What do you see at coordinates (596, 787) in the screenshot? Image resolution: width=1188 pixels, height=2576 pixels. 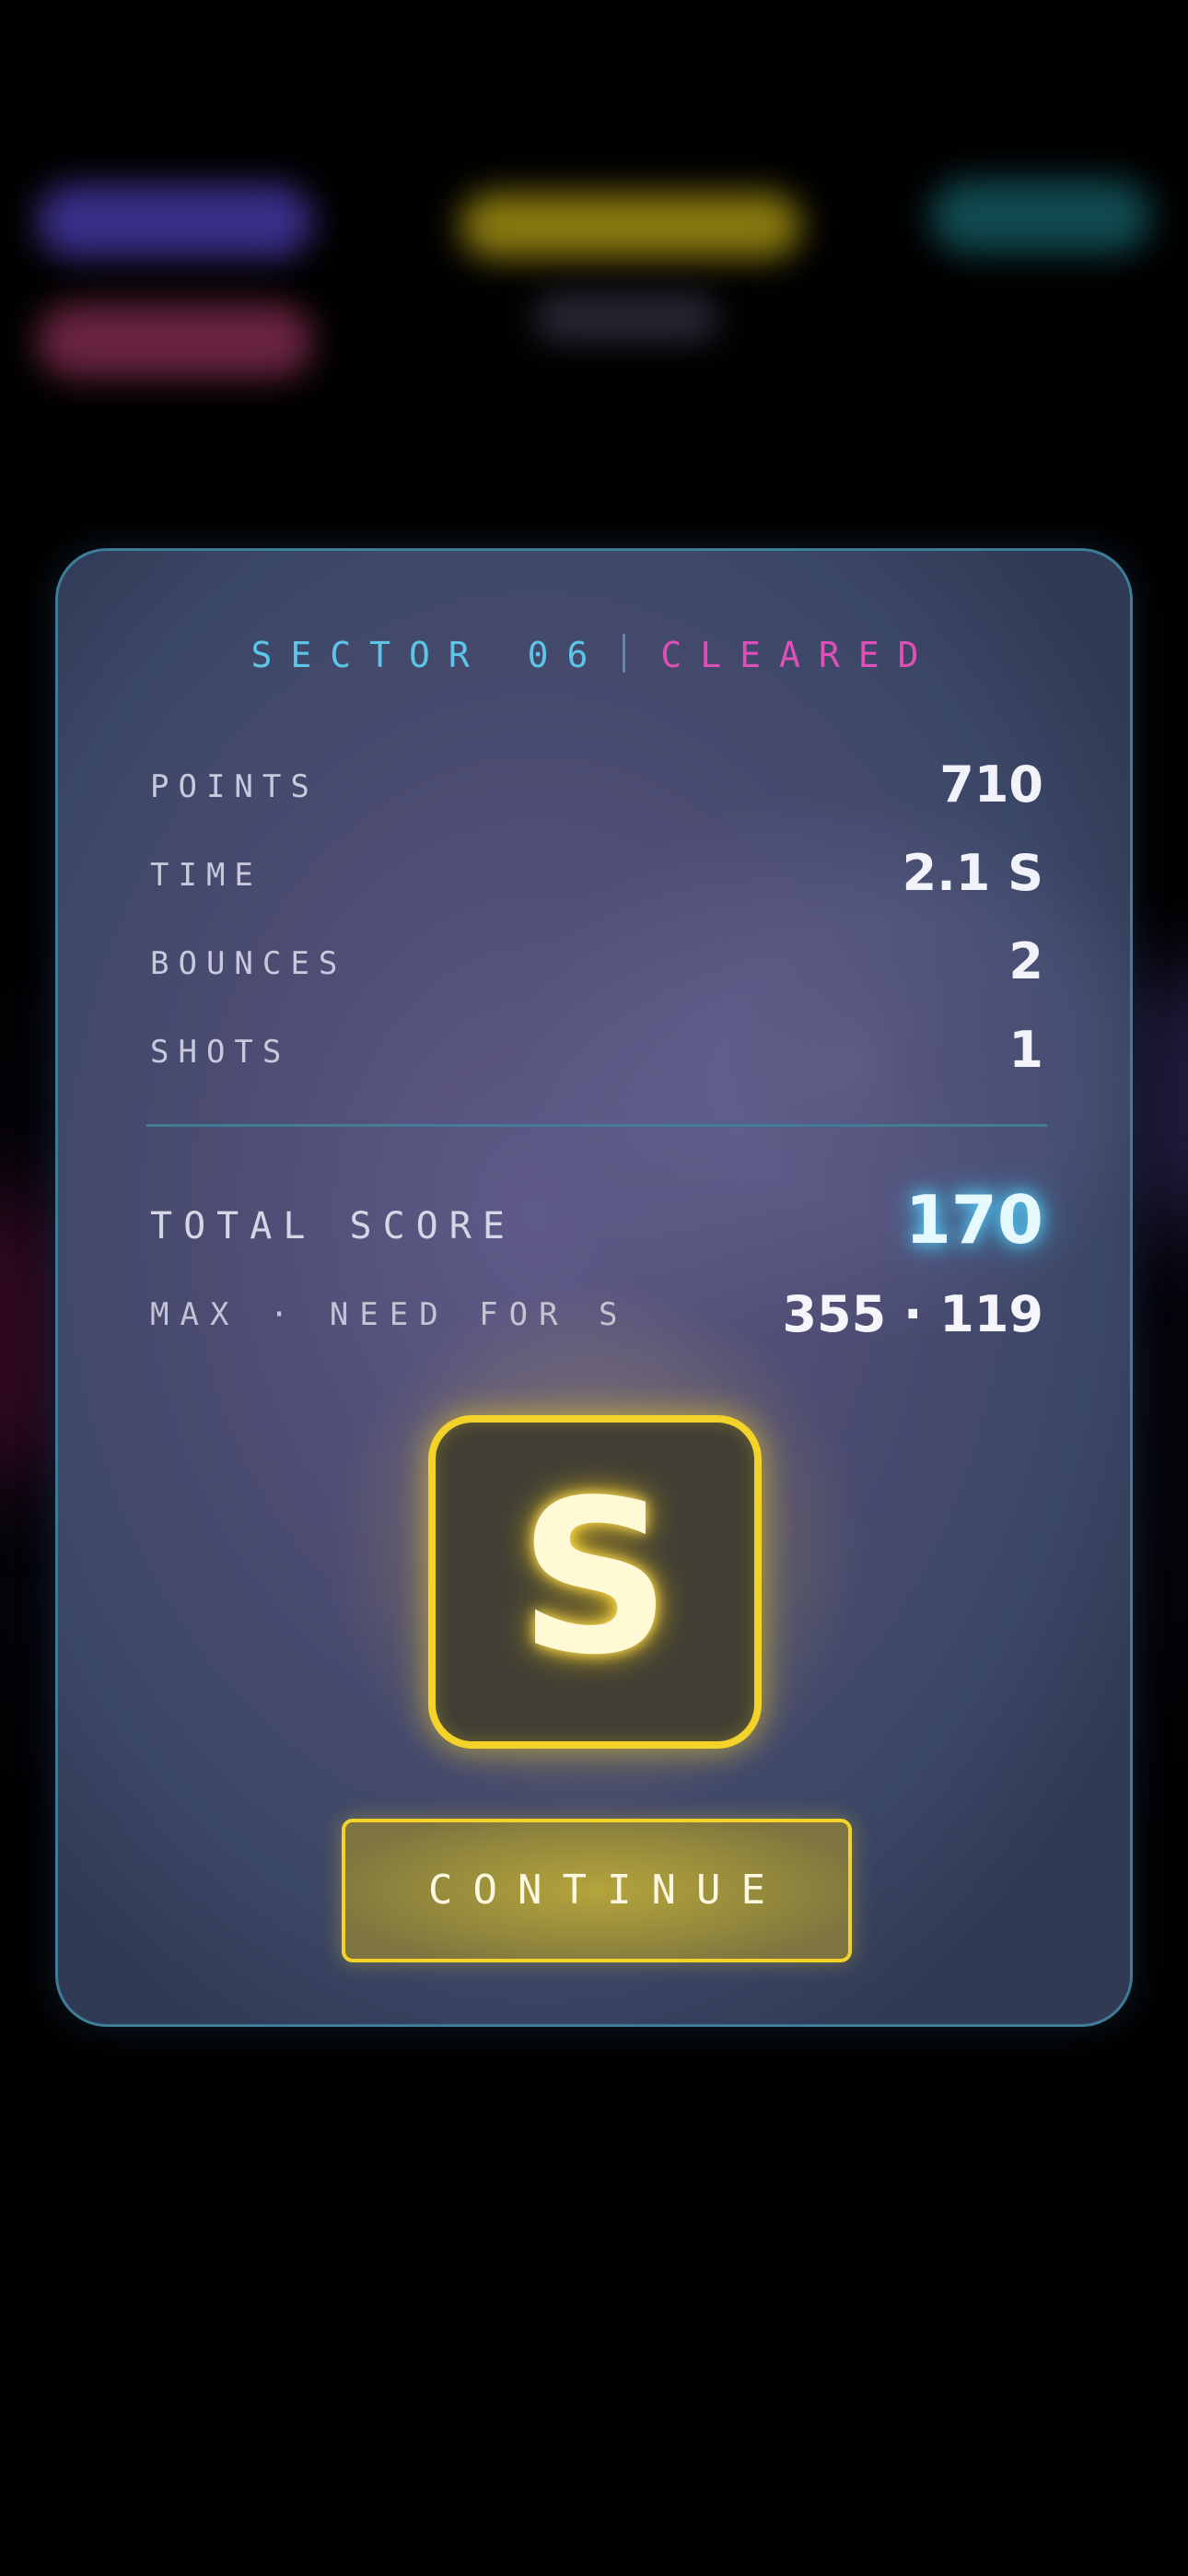 I see `stat-row-points: POINTS 710` at bounding box center [596, 787].